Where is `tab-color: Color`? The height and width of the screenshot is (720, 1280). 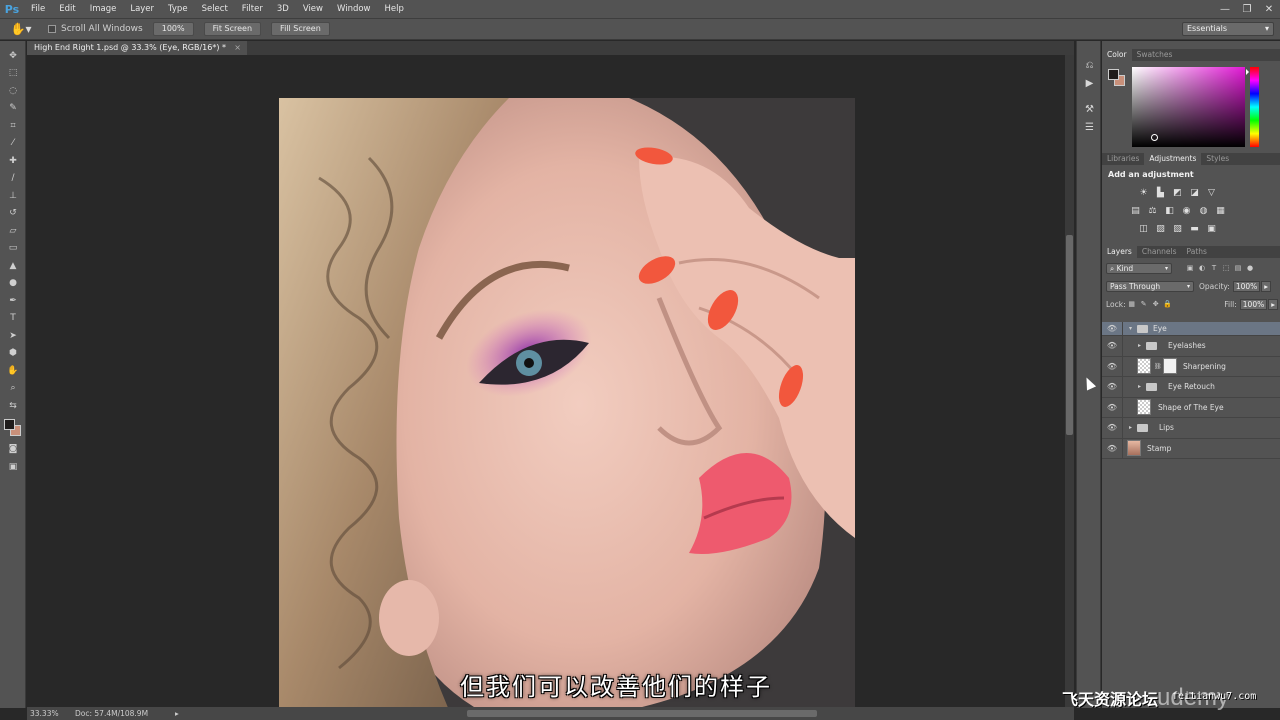 tab-color: Color is located at coordinates (1117, 55).